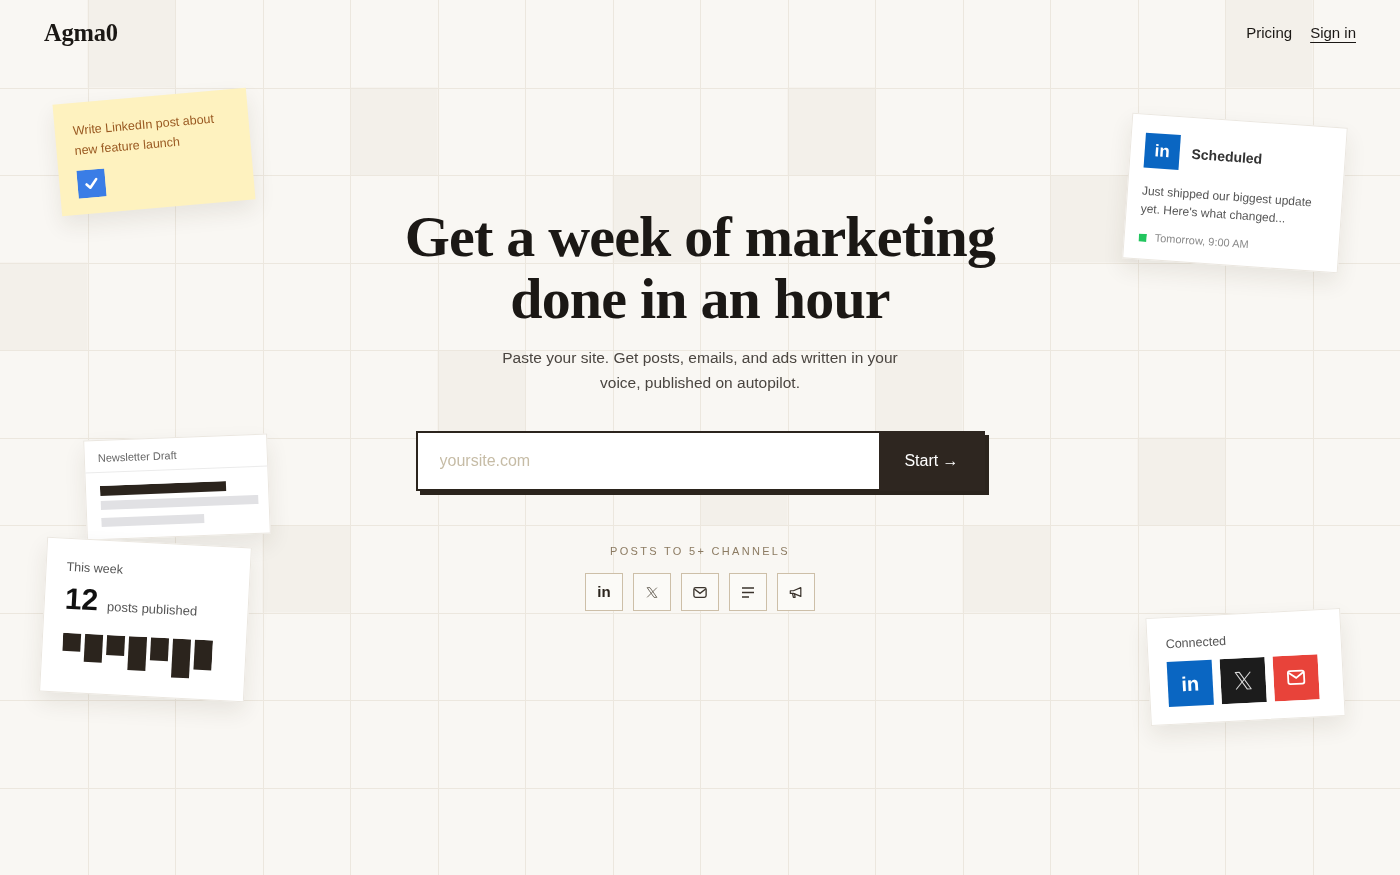 The width and height of the screenshot is (1400, 875). Describe the element at coordinates (1333, 33) in the screenshot. I see `nav-link: Sign in` at that location.